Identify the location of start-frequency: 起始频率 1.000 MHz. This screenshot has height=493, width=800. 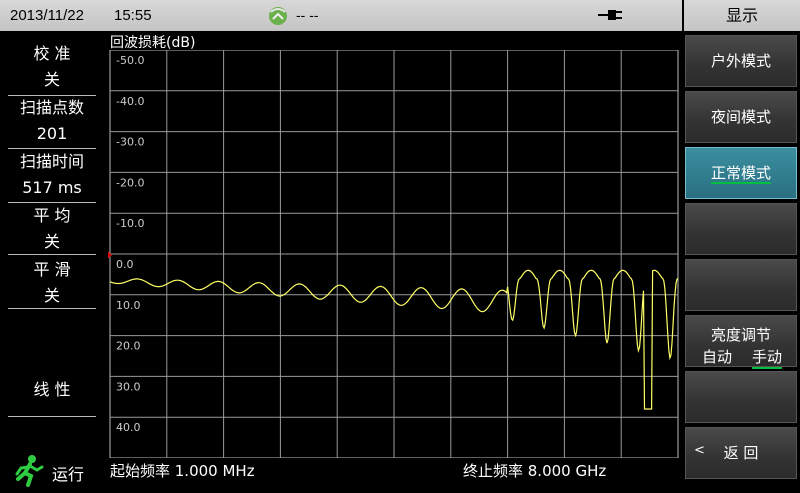
(182, 470).